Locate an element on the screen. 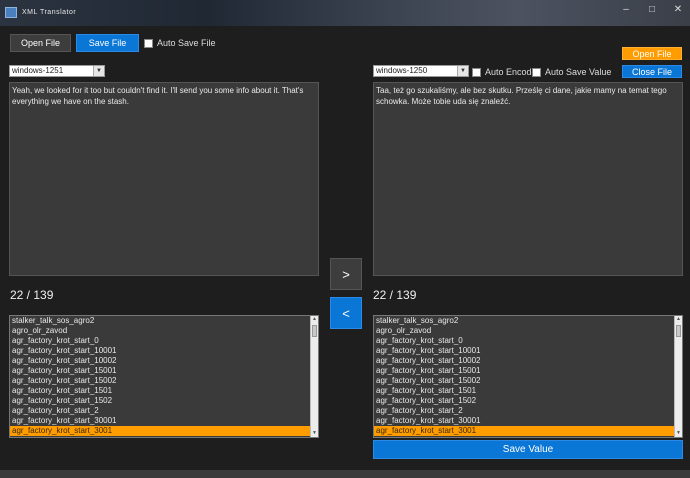  left-encoding-value: windows-1251 is located at coordinates (38, 70).